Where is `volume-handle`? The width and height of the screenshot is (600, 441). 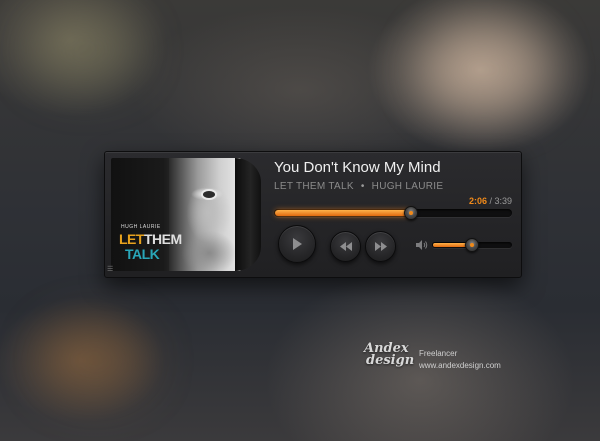 volume-handle is located at coordinates (472, 245).